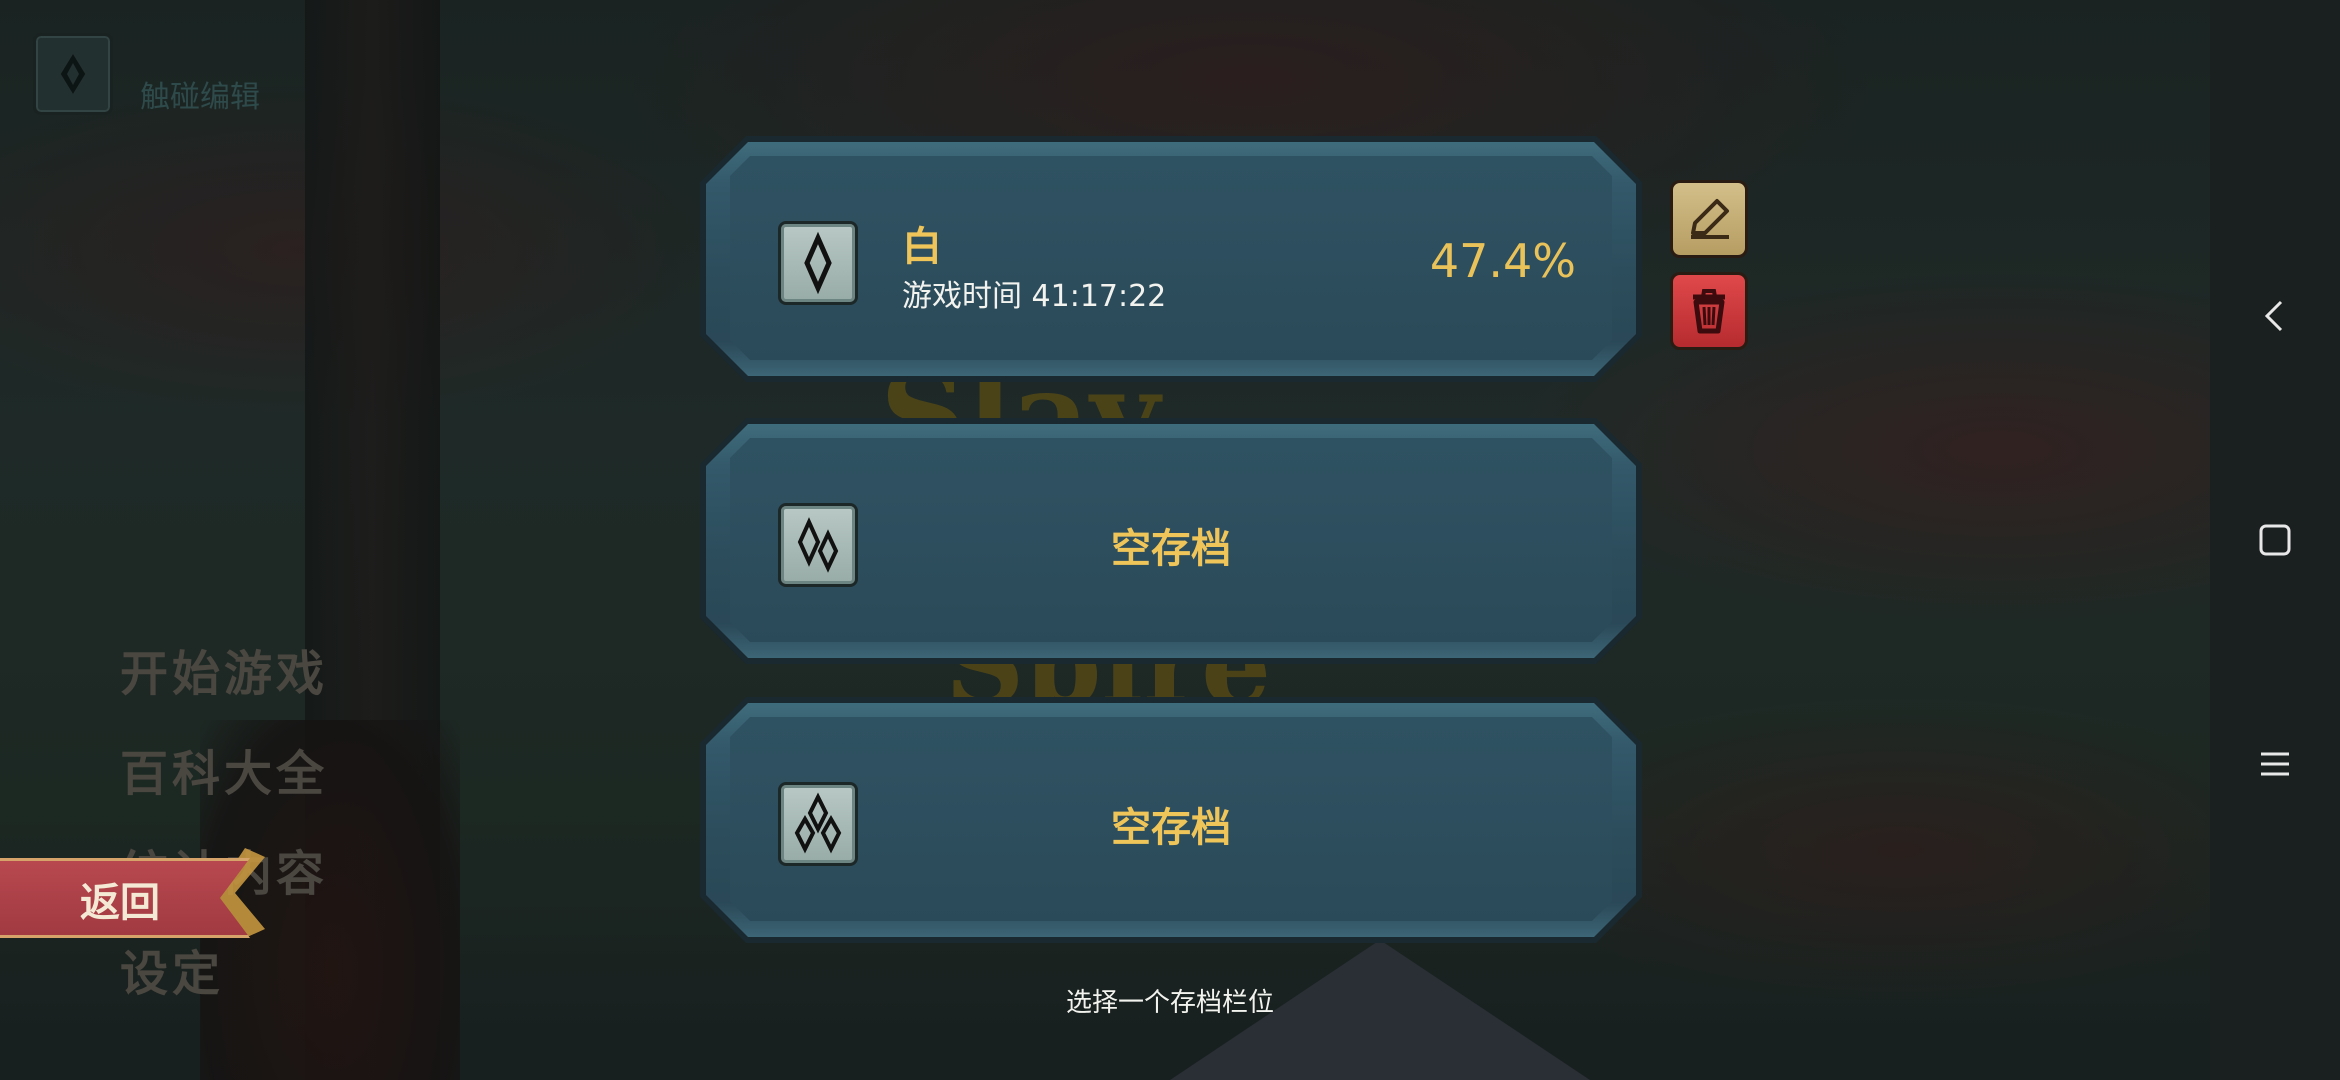  I want to click on slot-progress: 47.4%, so click(1502, 261).